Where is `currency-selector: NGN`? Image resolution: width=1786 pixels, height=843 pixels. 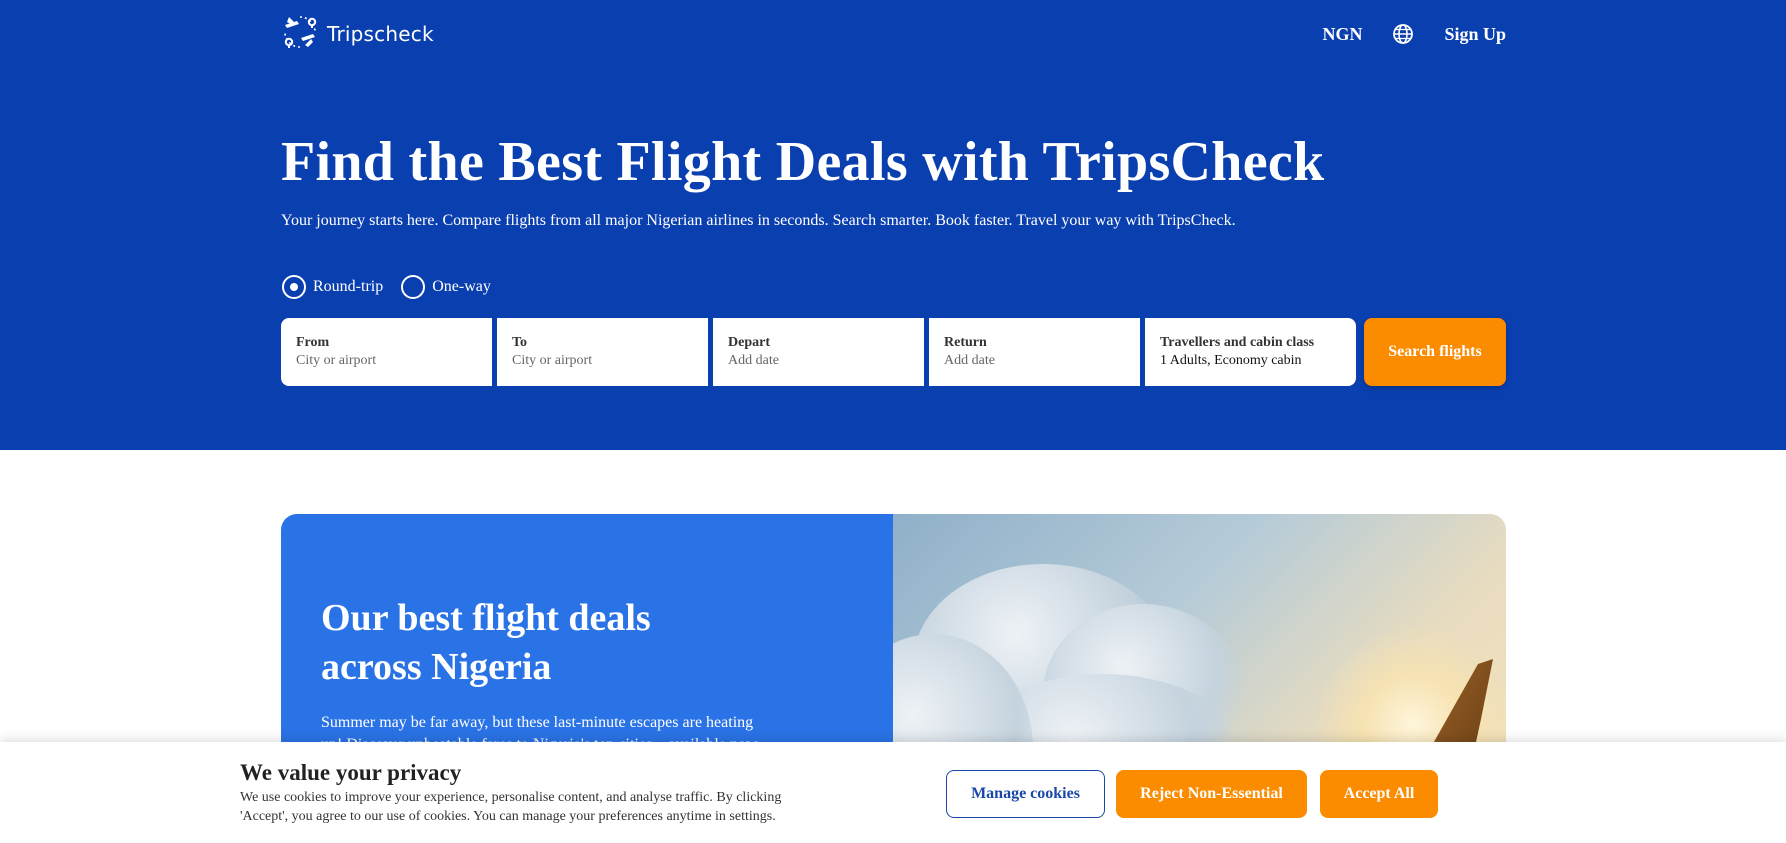 currency-selector: NGN is located at coordinates (1342, 34).